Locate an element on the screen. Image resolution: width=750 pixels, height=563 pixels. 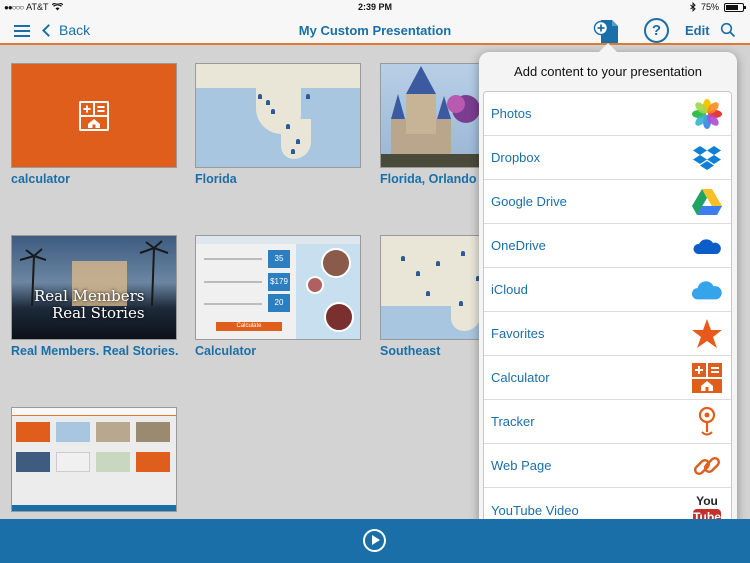
clock: 2:39 PM is located at coordinates (374, 7).